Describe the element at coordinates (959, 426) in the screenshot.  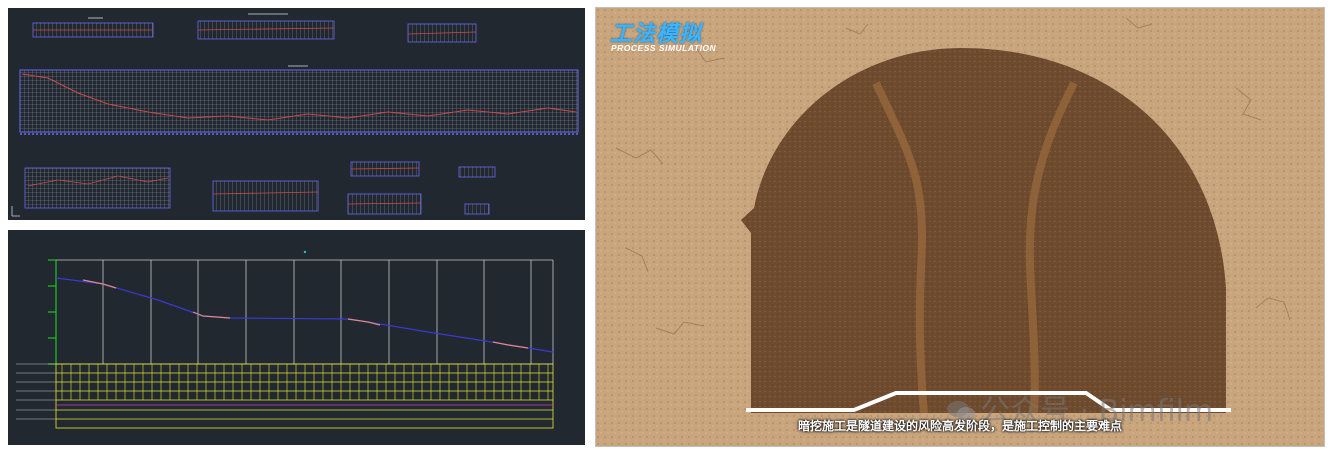
I see `subtitle: 暗挖施工是隧道建设的风险高发阶段，是施工控制的主要难点` at that location.